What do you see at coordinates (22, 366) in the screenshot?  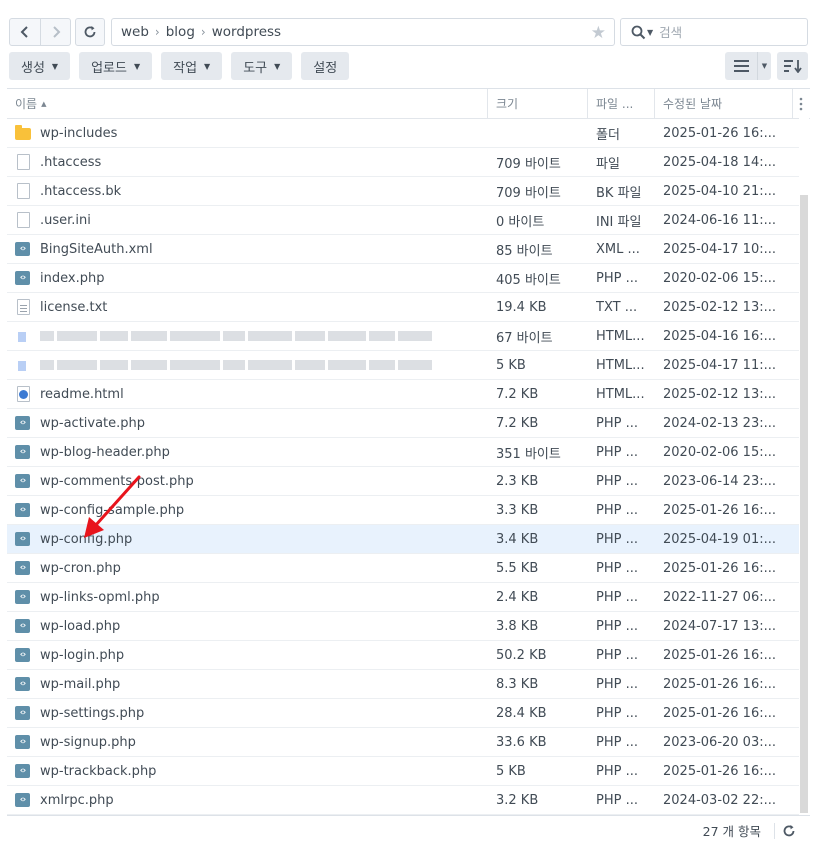 I see `html-file-icon` at bounding box center [22, 366].